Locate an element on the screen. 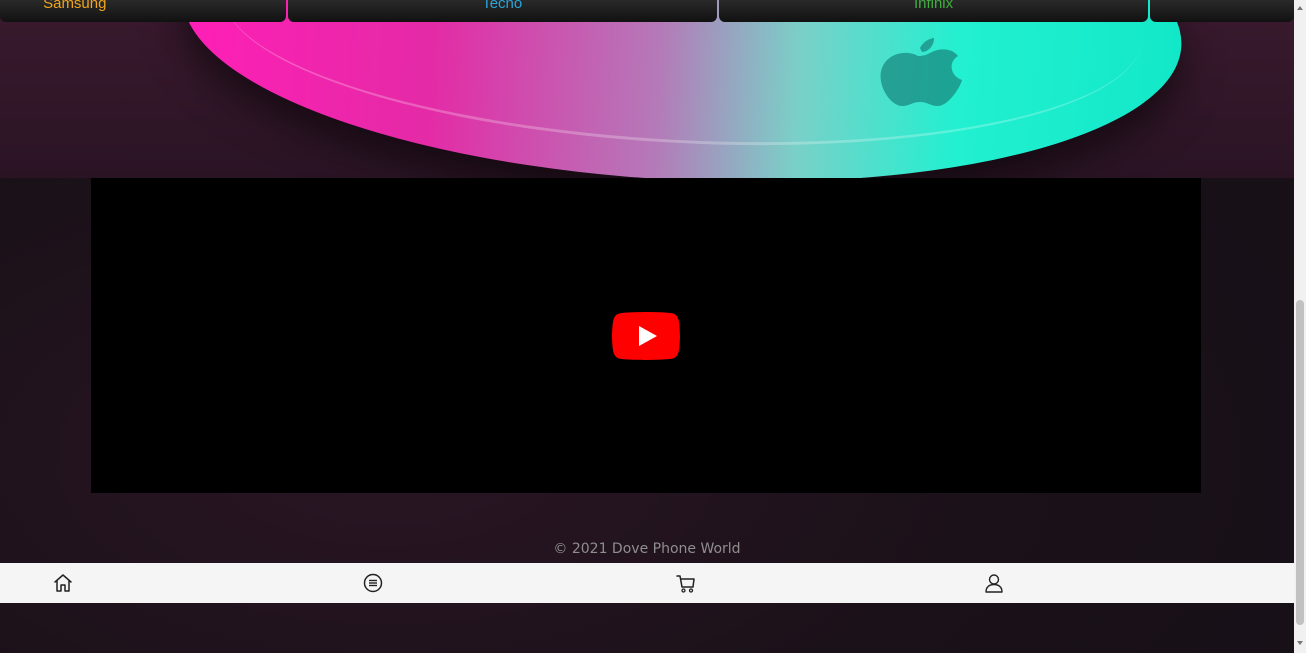 This screenshot has height=653, width=1306. brand-samsung-tab: Samsung is located at coordinates (143, 11).